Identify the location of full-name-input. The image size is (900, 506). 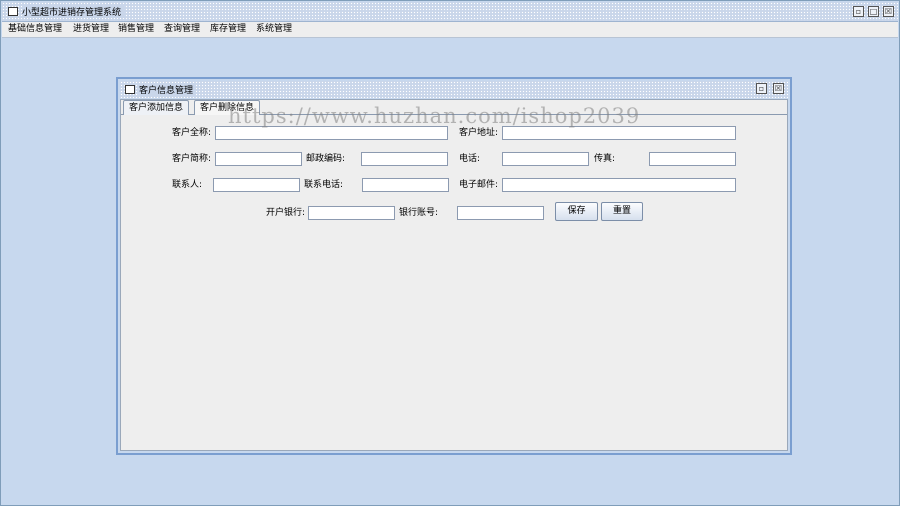
(331, 133).